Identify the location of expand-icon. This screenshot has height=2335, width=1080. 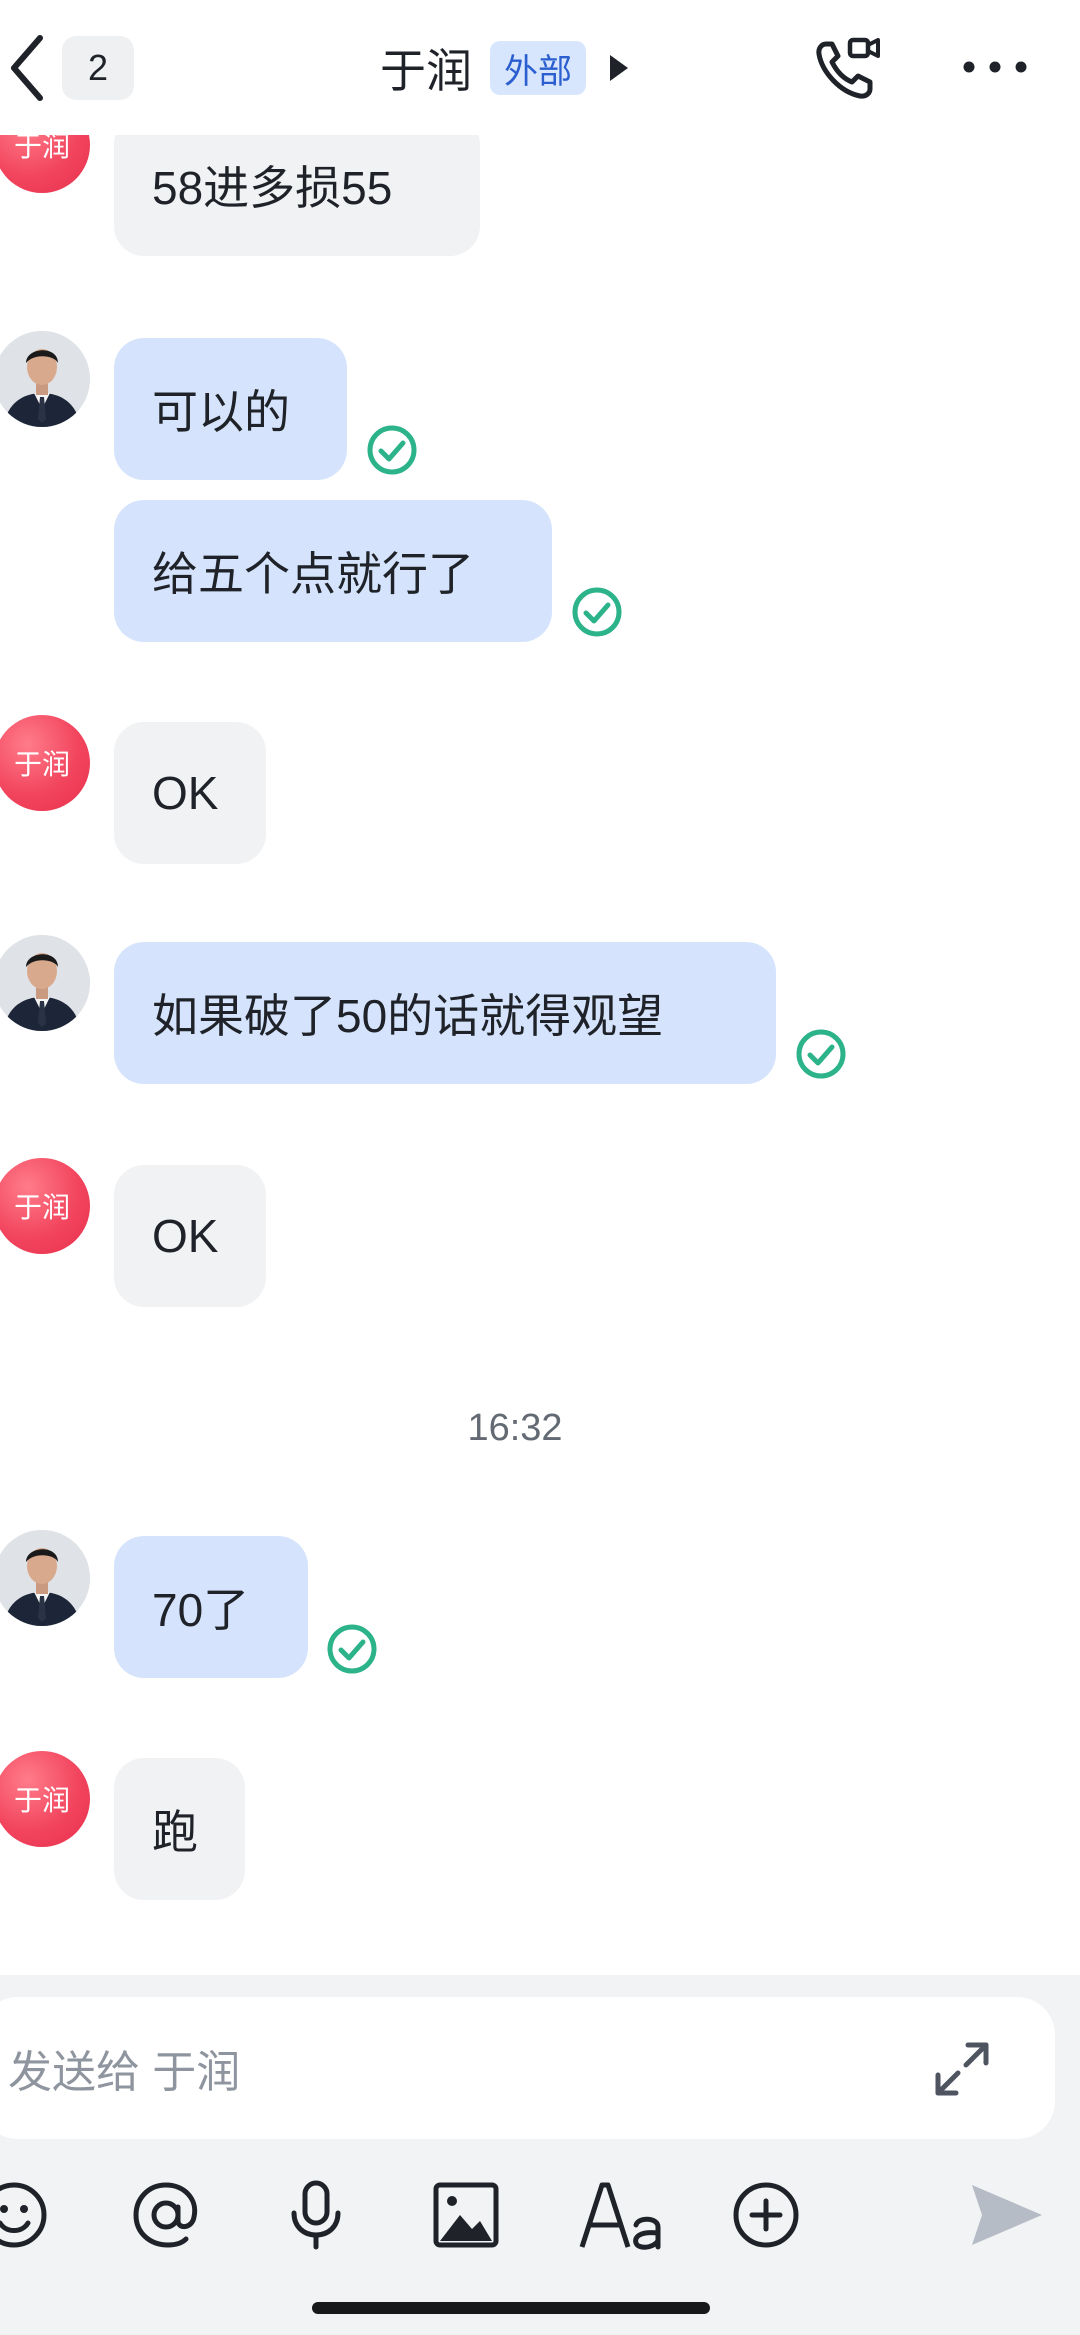
(962, 2069).